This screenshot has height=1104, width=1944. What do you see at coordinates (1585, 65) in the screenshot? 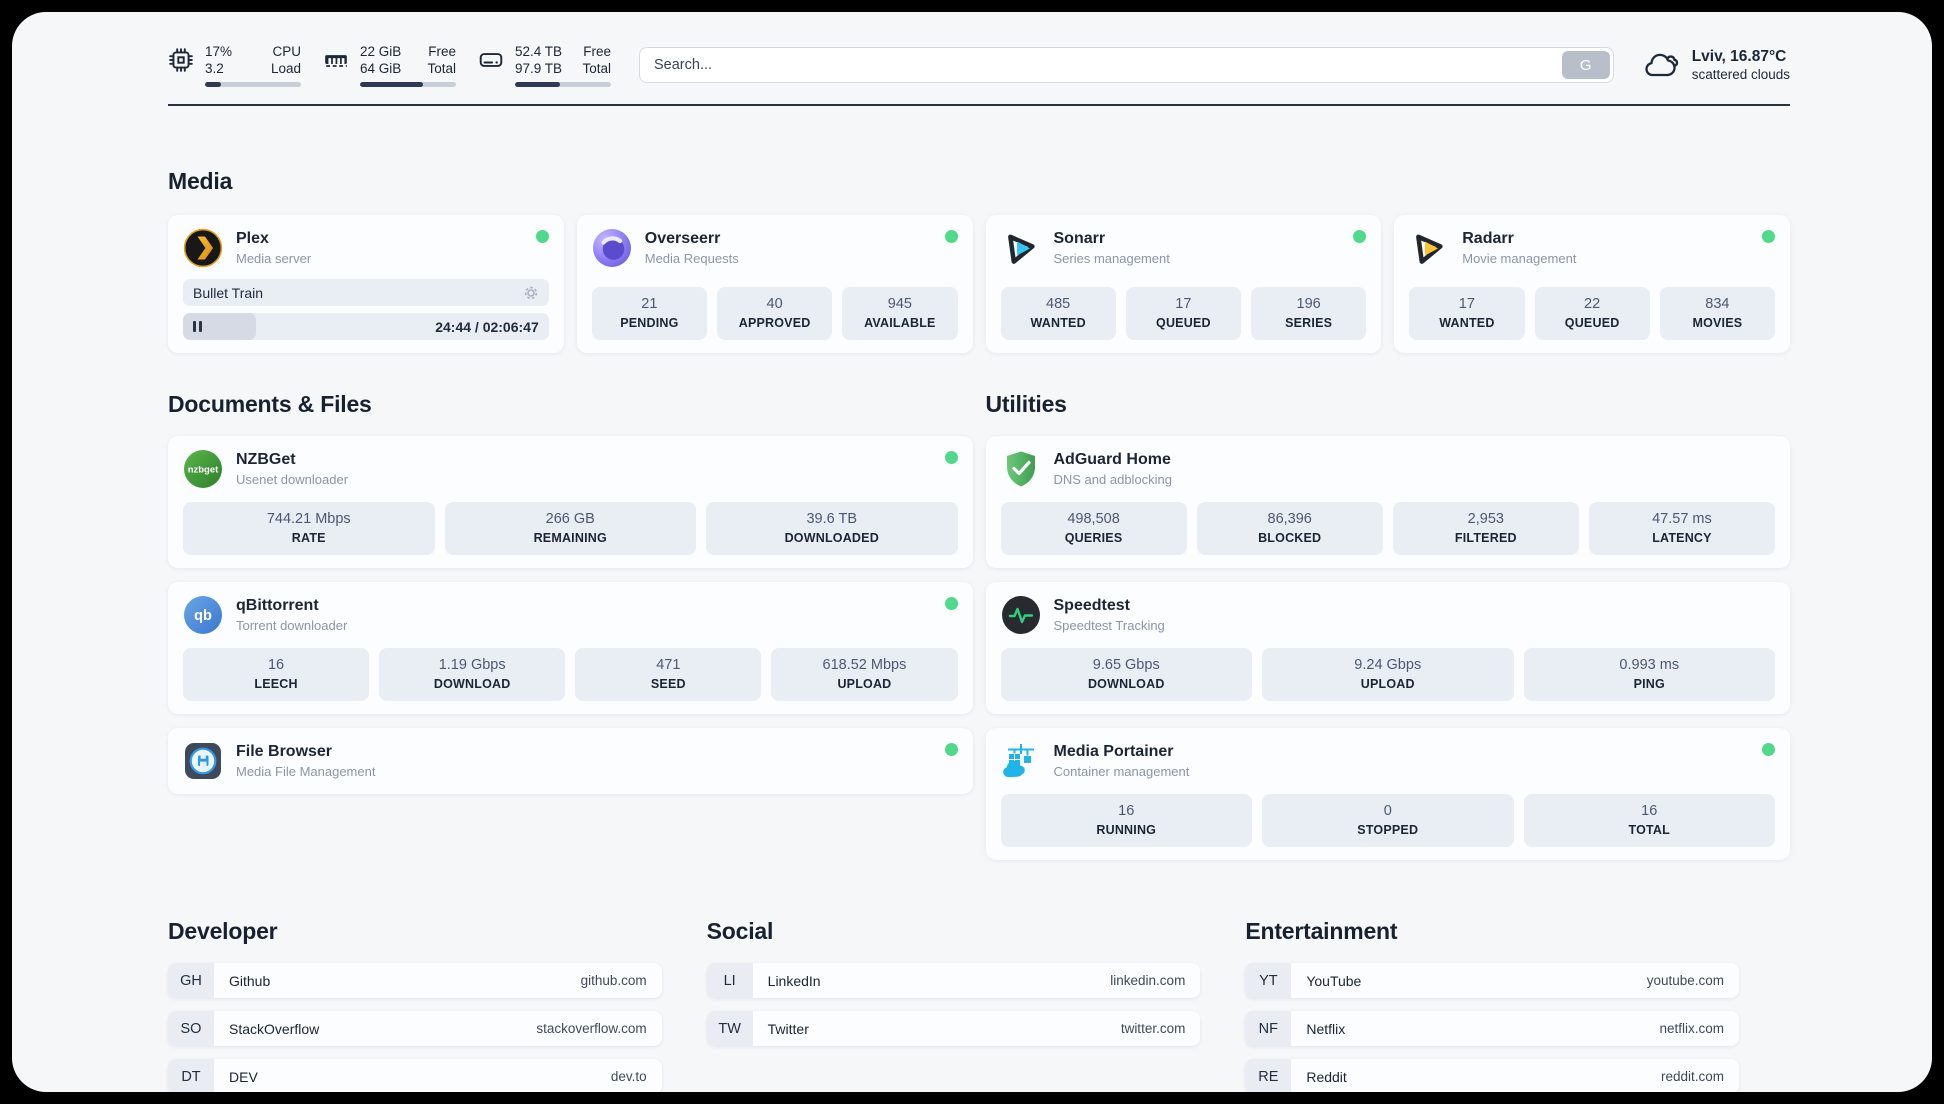
I see `search-engine-button: G` at bounding box center [1585, 65].